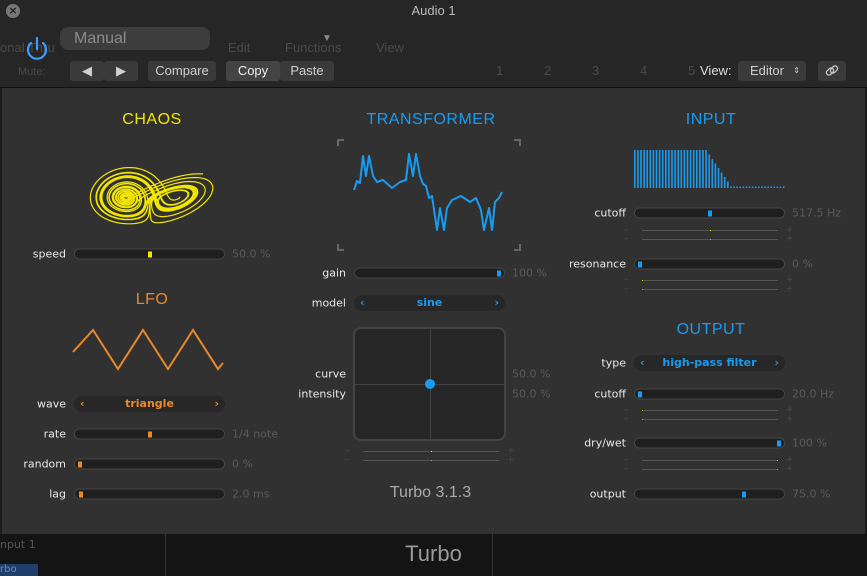  Describe the element at coordinates (710, 410) in the screenshot. I see `output-cutoff-mod-depth-chaos` at that location.